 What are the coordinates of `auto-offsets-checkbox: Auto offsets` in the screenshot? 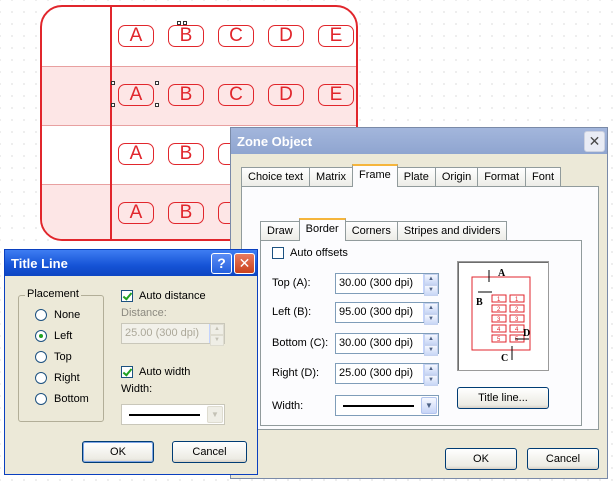 It's located at (310, 253).